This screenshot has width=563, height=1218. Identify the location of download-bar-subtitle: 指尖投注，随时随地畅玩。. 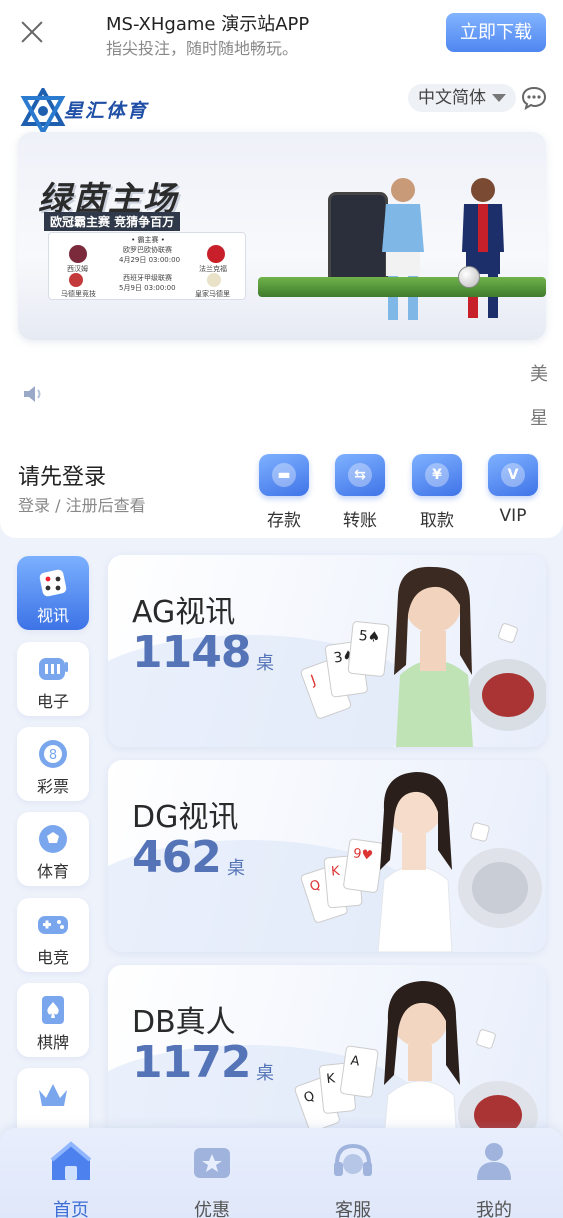
(202, 48).